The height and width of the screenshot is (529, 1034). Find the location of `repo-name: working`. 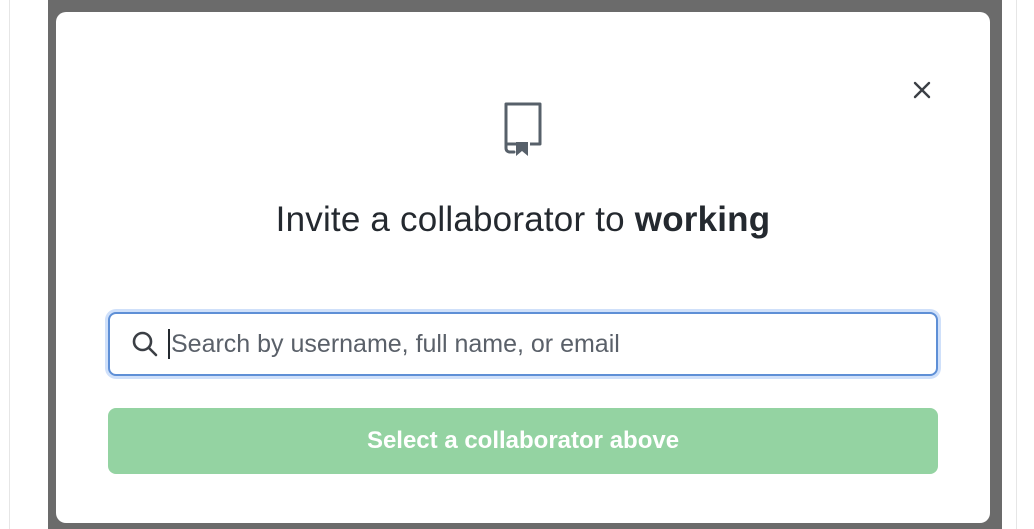

repo-name: working is located at coordinates (702, 219).